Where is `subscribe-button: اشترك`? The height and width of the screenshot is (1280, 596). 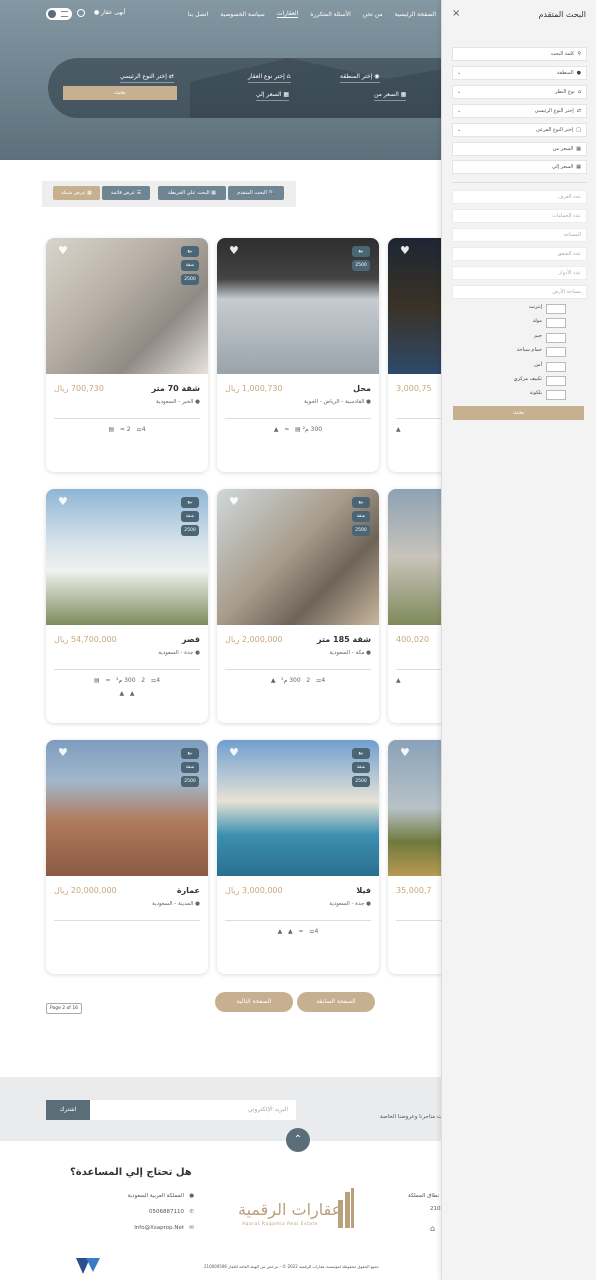 subscribe-button: اشترك is located at coordinates (68, 1110).